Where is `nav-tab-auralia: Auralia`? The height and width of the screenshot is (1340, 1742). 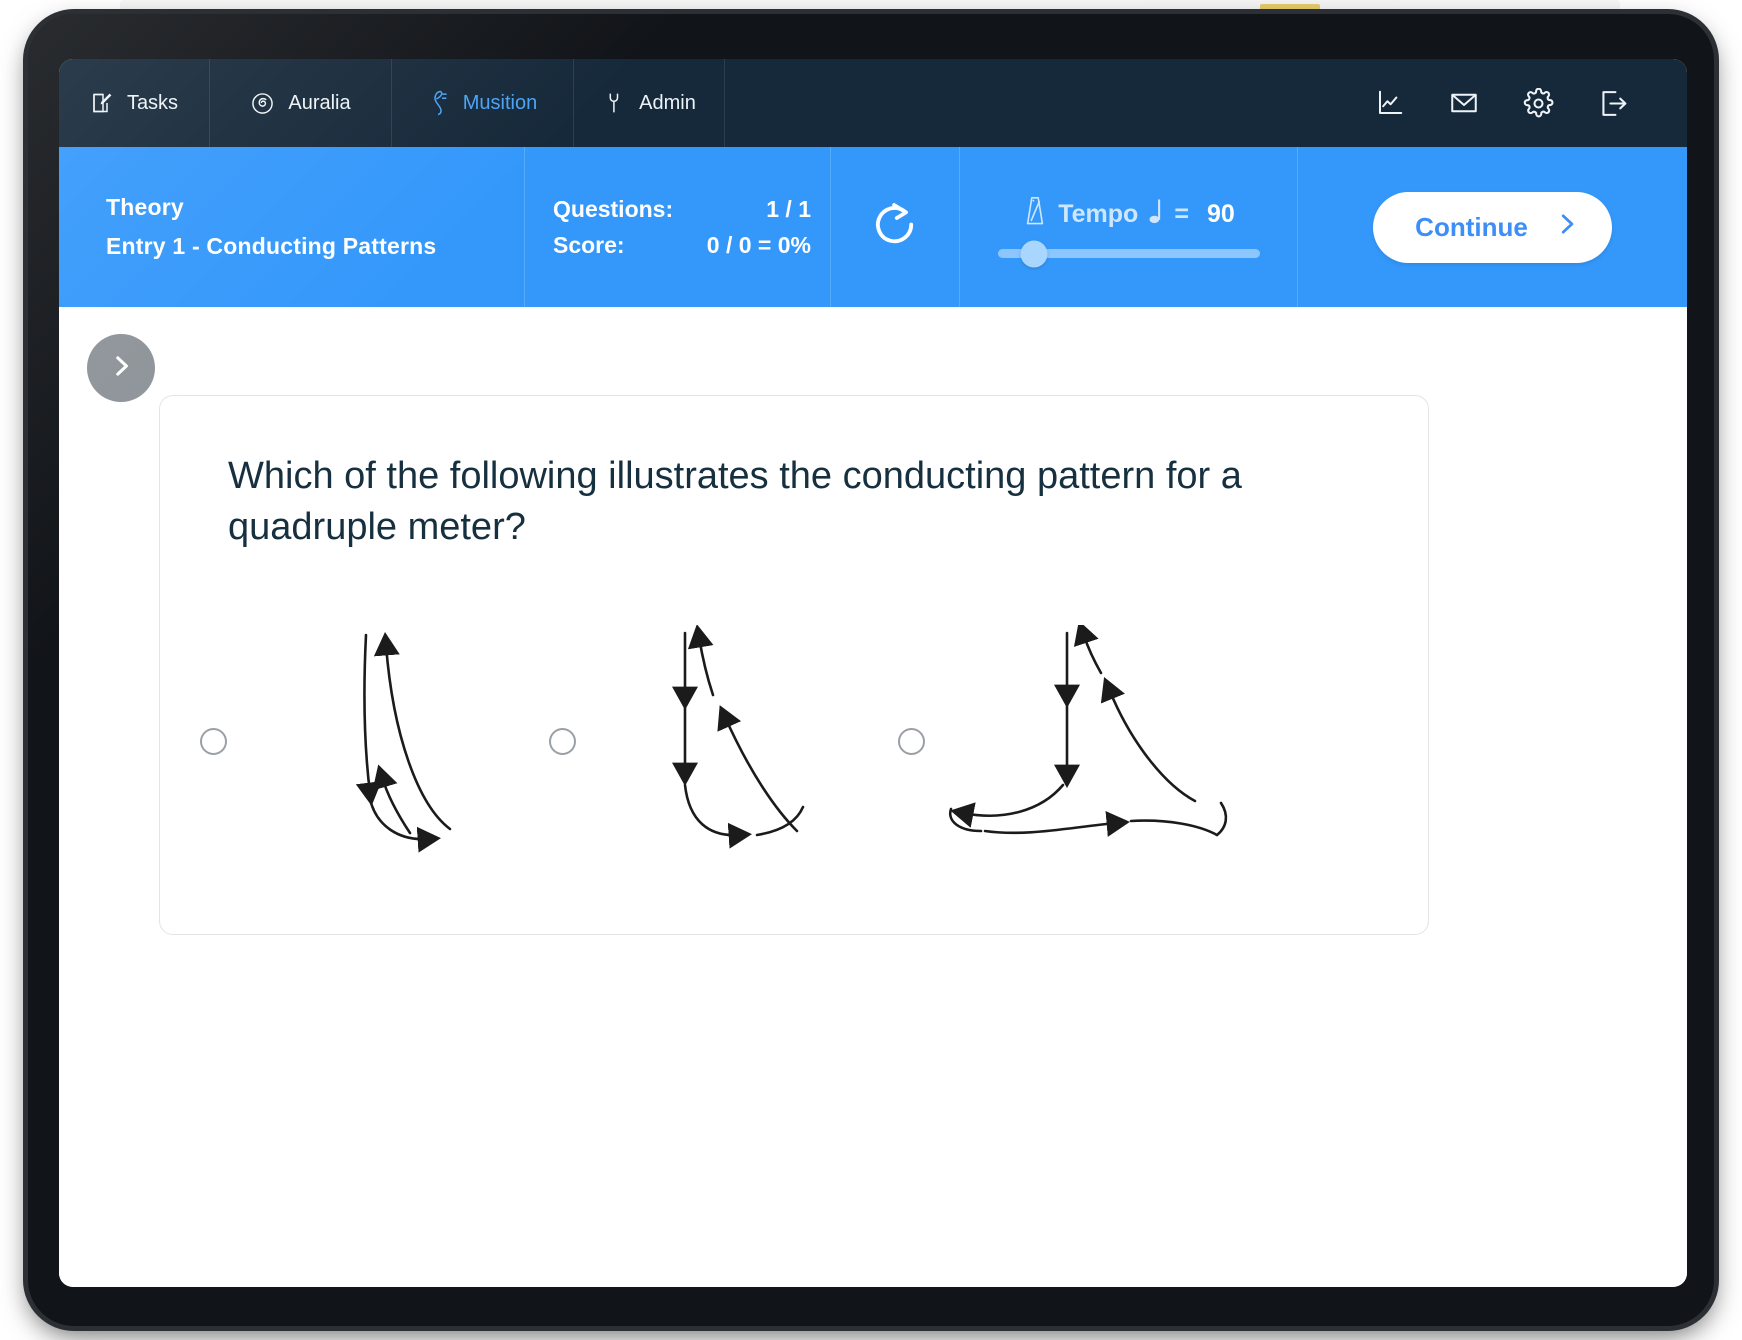 nav-tab-auralia: Auralia is located at coordinates (301, 103).